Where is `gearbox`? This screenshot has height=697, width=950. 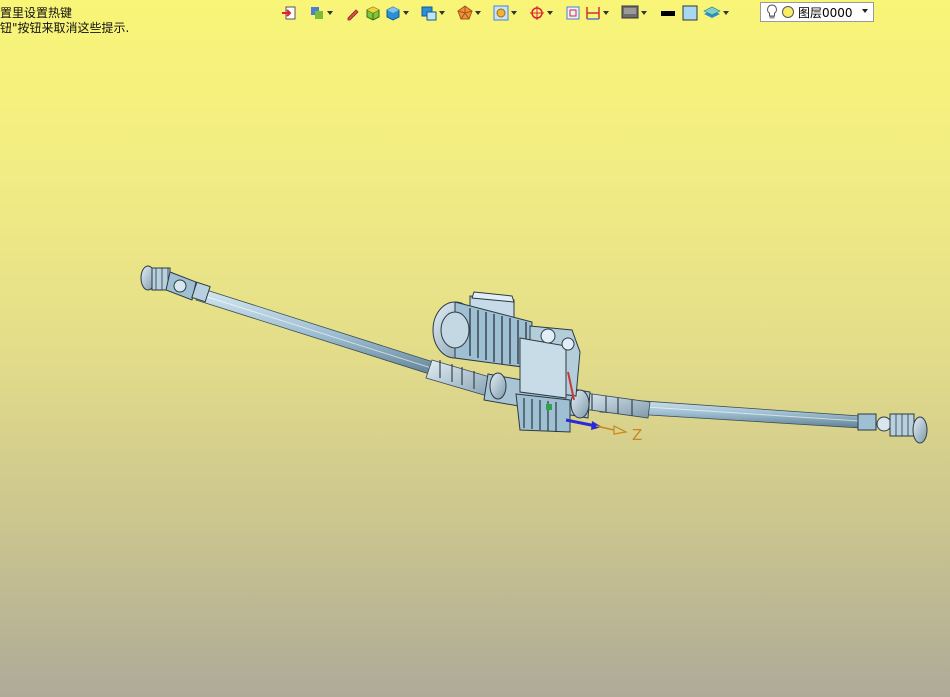 gearbox is located at coordinates (548, 379).